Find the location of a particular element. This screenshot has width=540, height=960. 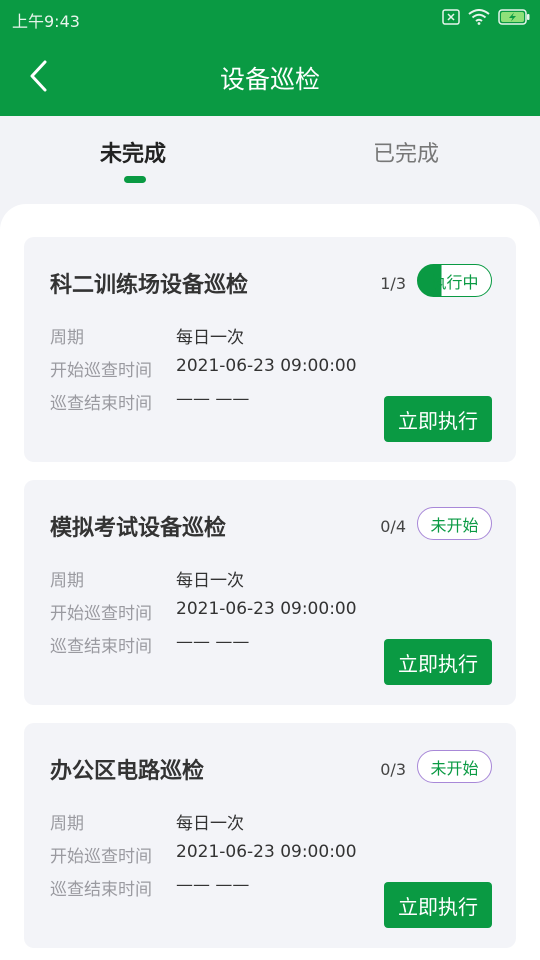

tab-completed: 已完成 is located at coordinates (406, 152).